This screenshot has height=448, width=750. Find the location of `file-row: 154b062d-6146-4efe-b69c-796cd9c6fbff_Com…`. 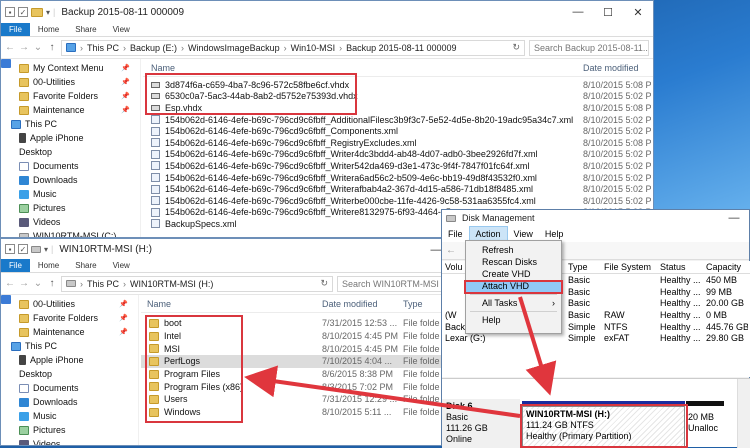

file-row: 154b062d-6146-4efe-b69c-796cd9c6fbff_Com… is located at coordinates (398, 131).